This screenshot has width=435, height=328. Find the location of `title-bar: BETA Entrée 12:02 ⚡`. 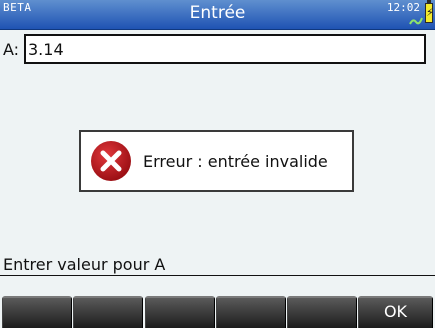

title-bar: BETA Entrée 12:02 ⚡ is located at coordinates (217, 15).